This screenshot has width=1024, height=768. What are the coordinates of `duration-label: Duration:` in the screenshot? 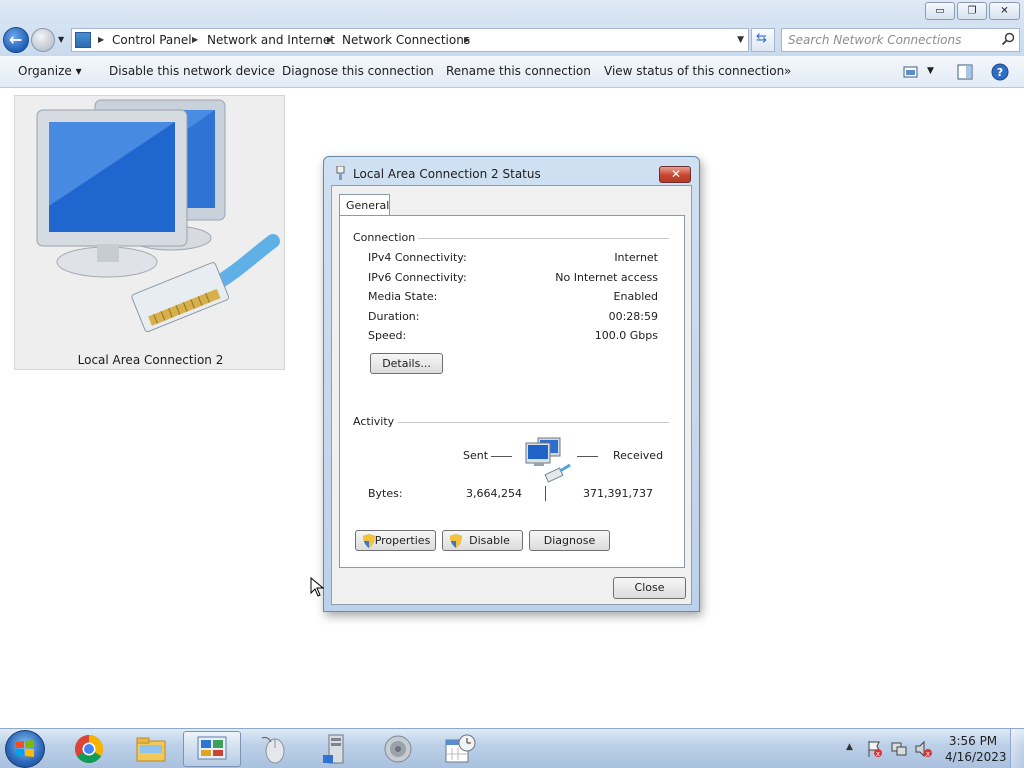 It's located at (394, 316).